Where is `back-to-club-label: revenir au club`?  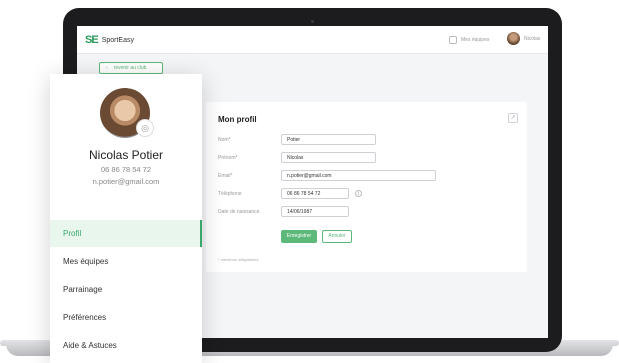
back-to-club-label: revenir au club is located at coordinates (130, 68).